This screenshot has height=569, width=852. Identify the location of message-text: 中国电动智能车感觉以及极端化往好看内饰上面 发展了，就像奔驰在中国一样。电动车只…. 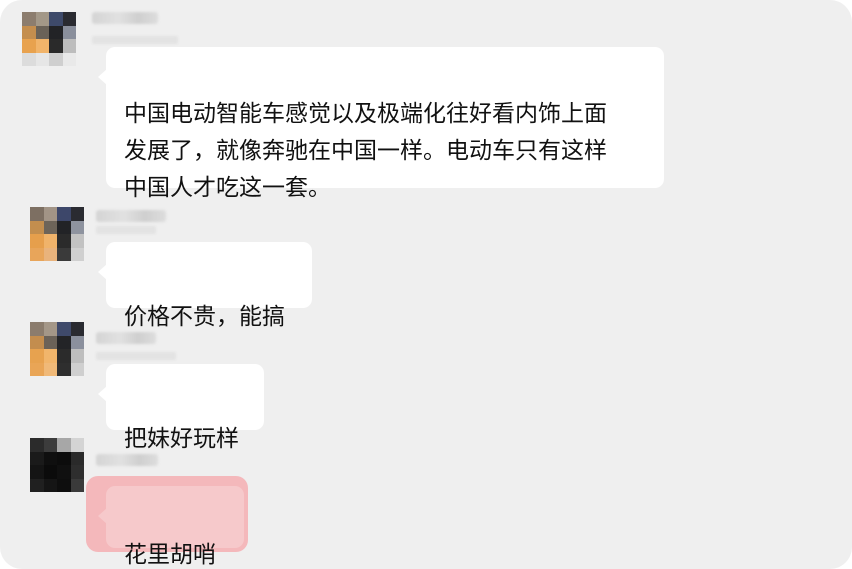
(365, 151).